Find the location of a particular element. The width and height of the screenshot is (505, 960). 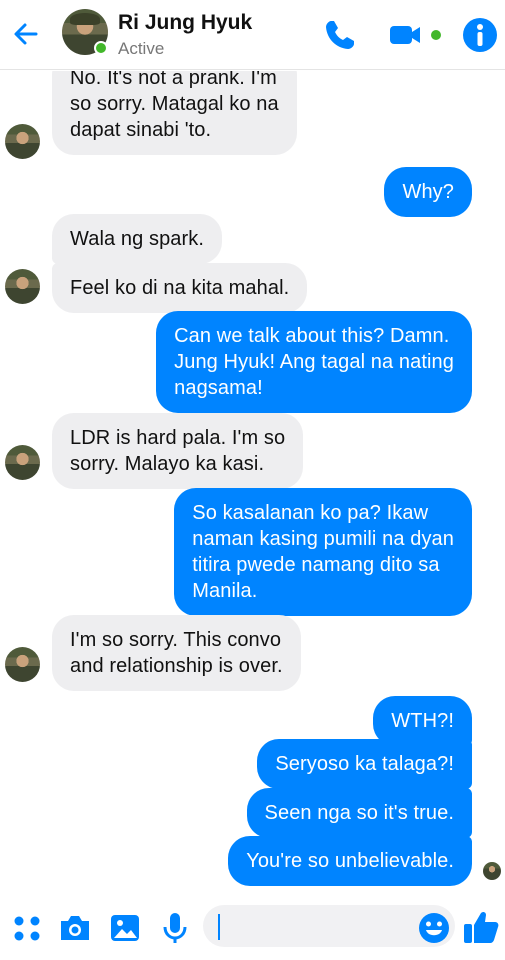

message-line: and relationship is over. is located at coordinates (176, 666).